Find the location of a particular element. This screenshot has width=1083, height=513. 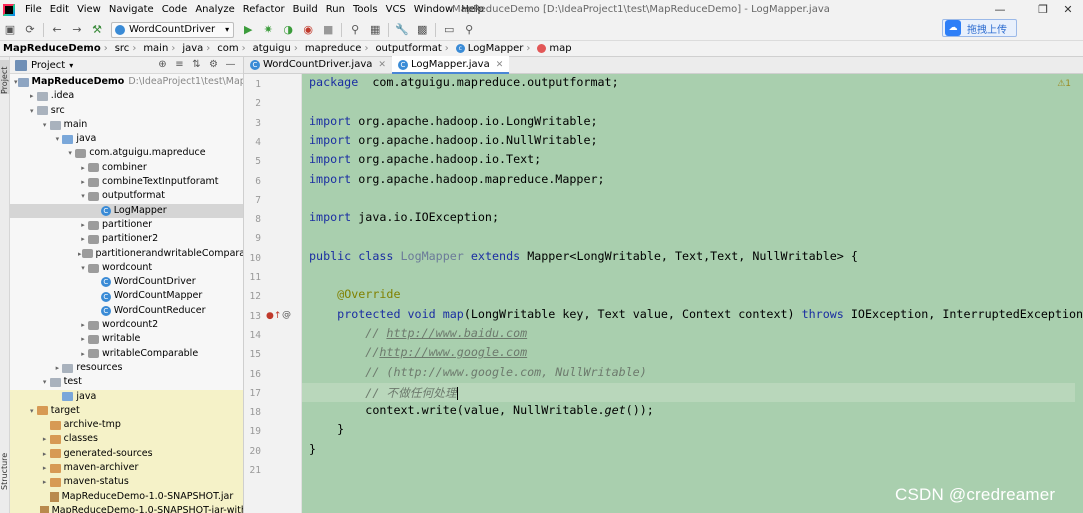

breadcrumb-item: map is located at coordinates (554, 48).